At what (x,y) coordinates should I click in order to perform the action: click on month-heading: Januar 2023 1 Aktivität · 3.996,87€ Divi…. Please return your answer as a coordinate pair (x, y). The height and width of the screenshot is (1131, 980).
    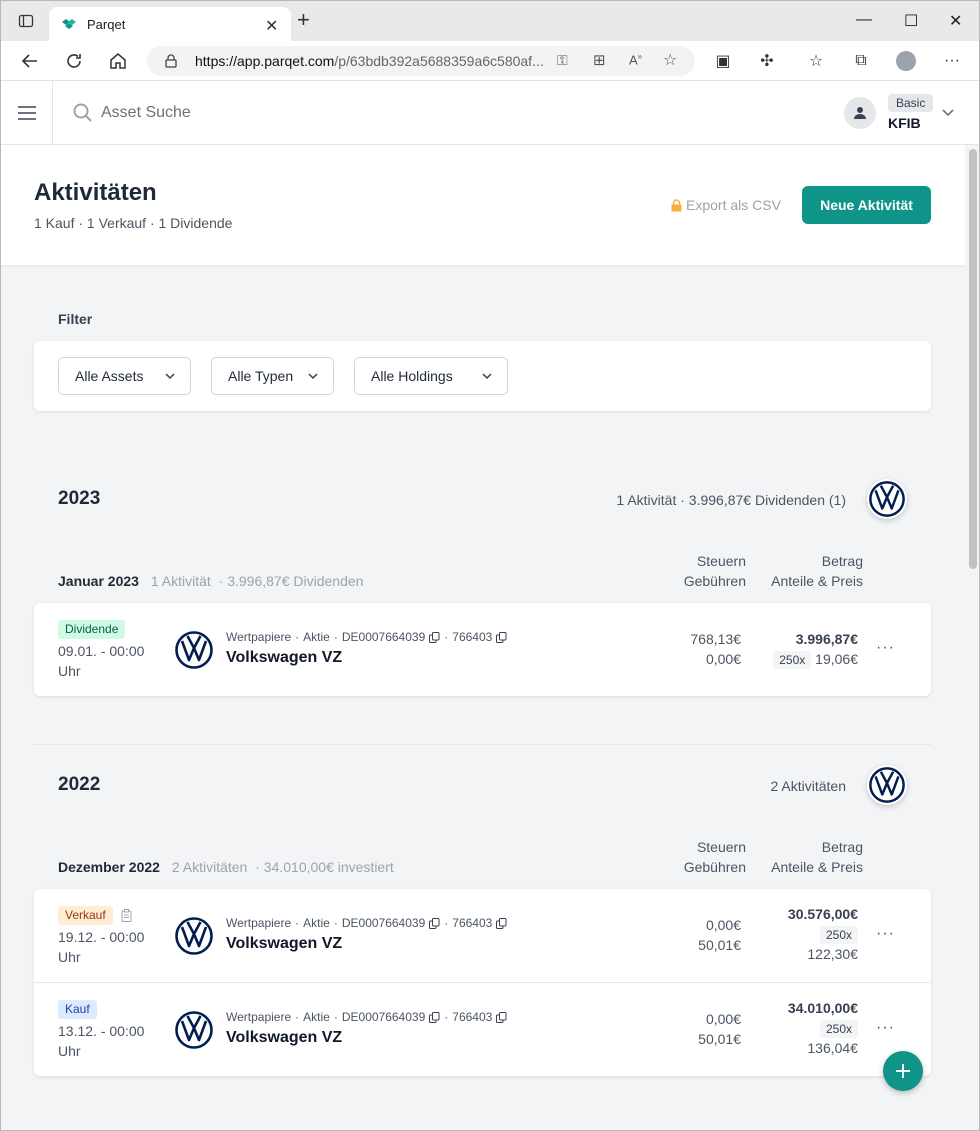
    Looking at the image, I should click on (211, 581).